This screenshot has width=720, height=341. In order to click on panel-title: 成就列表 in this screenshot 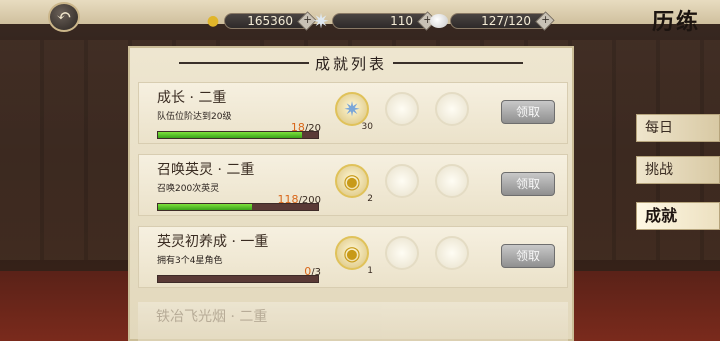, I will do `click(350, 63)`.